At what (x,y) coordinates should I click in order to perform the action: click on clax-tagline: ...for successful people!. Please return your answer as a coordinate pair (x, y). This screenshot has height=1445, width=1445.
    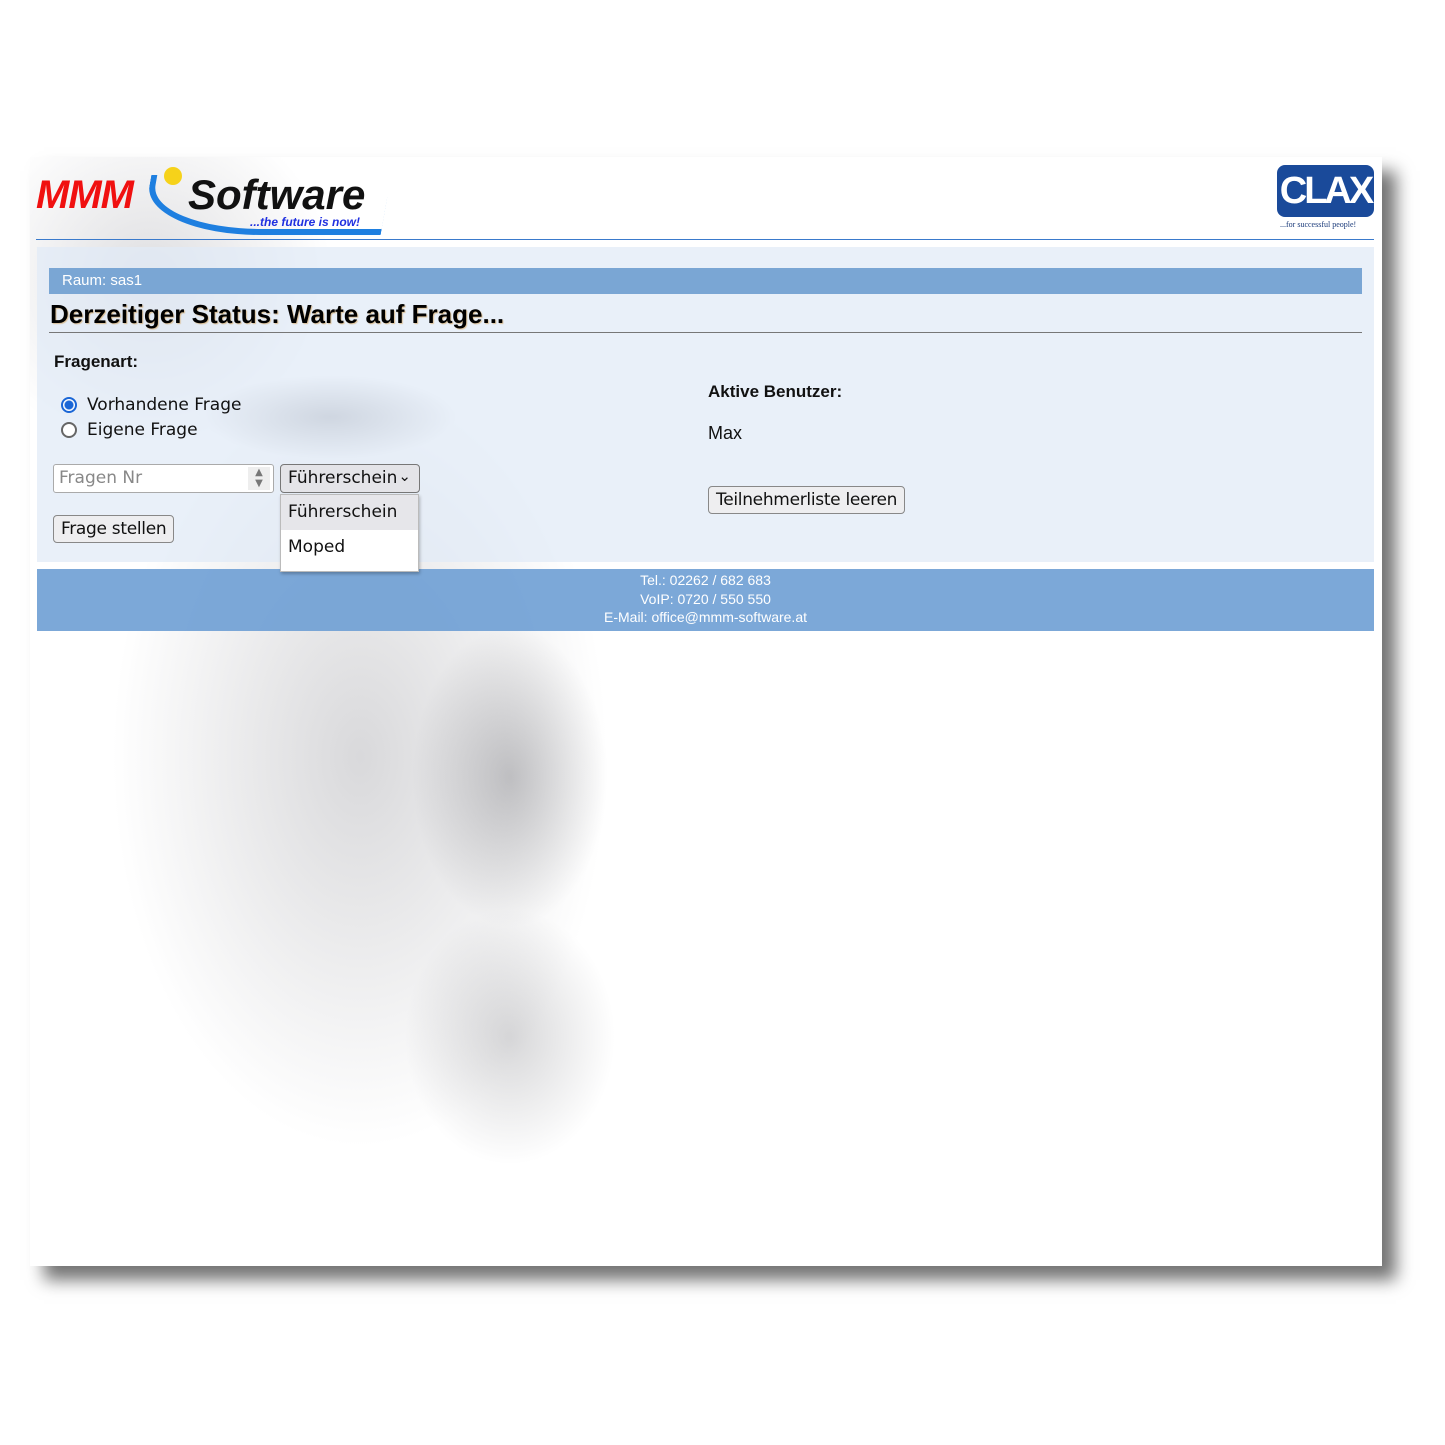
    Looking at the image, I should click on (1318, 224).